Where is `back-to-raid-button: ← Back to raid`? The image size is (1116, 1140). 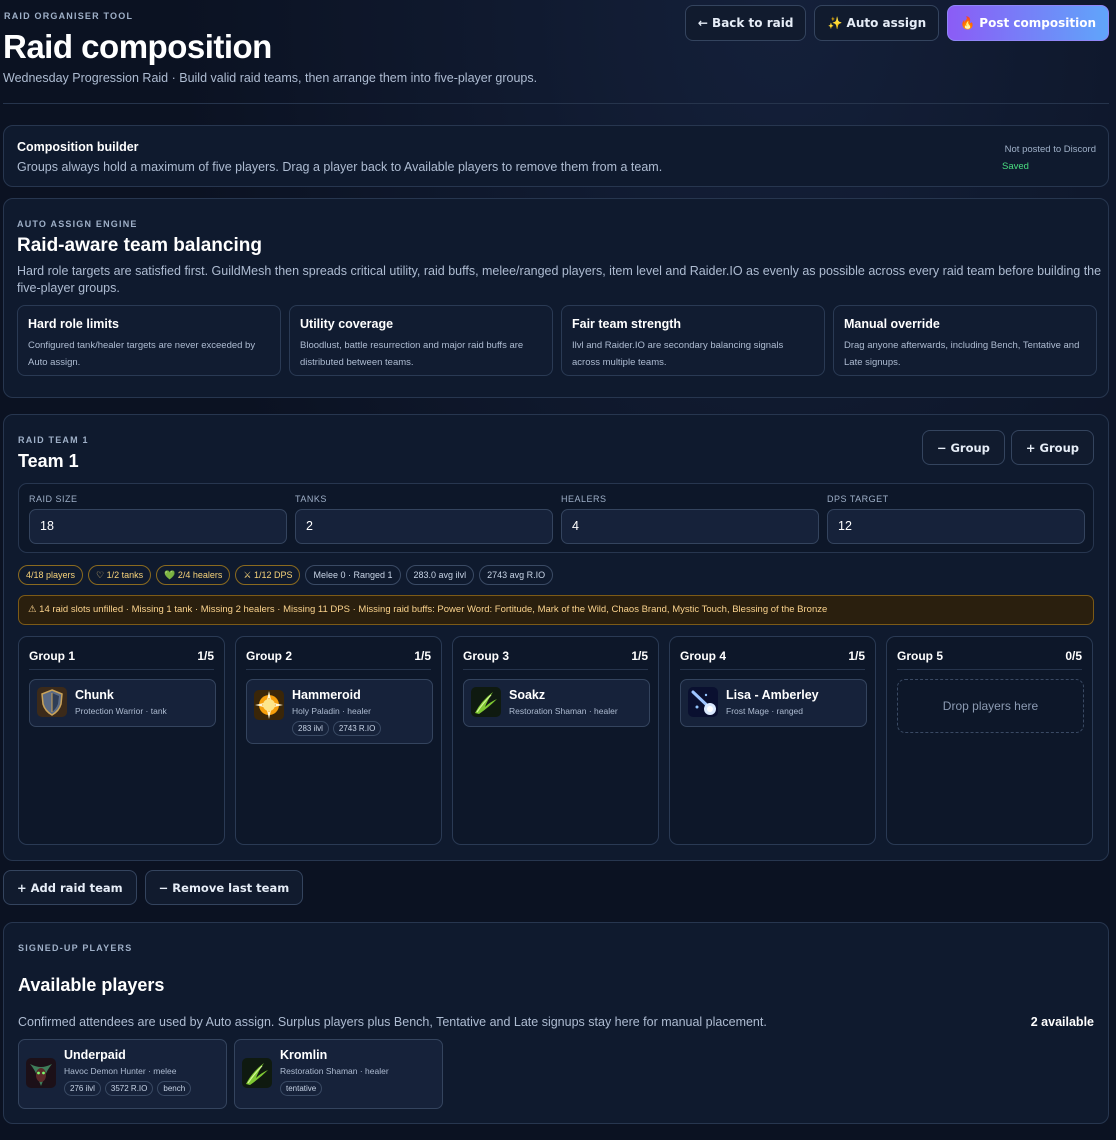 back-to-raid-button: ← Back to raid is located at coordinates (745, 23).